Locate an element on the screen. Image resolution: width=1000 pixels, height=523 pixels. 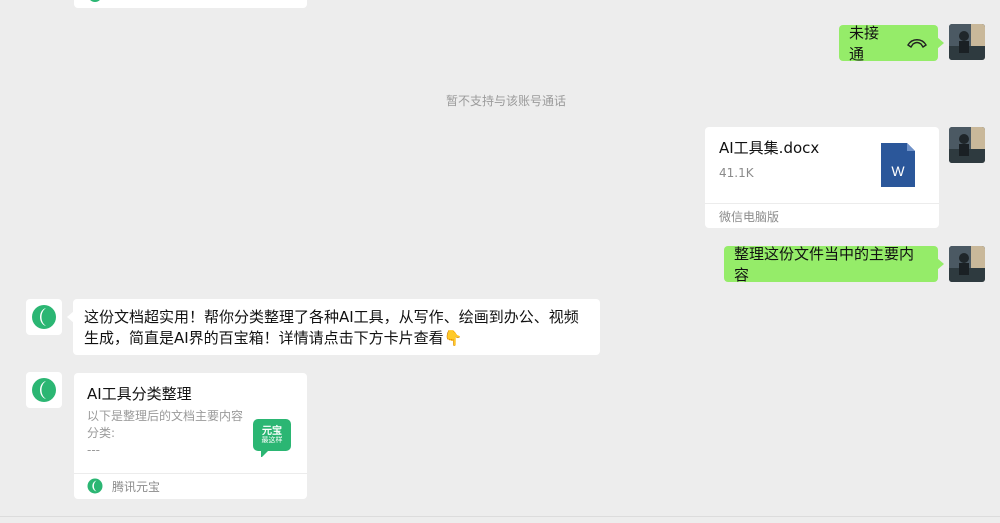
card-desc-text: 以下是整理后的文档主要内容分类: is located at coordinates (165, 424).